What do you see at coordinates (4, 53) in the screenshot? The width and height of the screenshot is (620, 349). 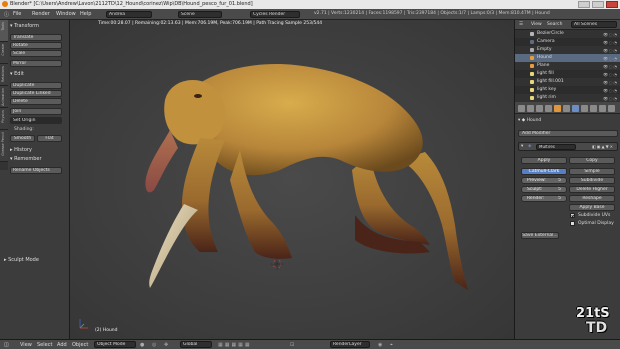 I see `tab-create: Create` at bounding box center [4, 53].